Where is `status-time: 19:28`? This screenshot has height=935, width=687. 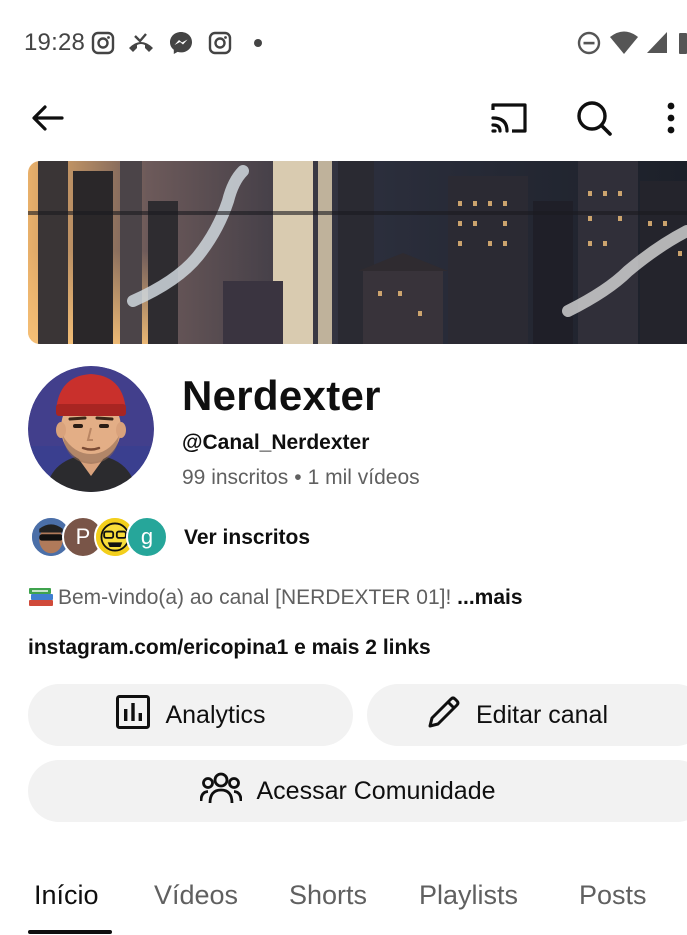
status-time: 19:28 is located at coordinates (55, 42).